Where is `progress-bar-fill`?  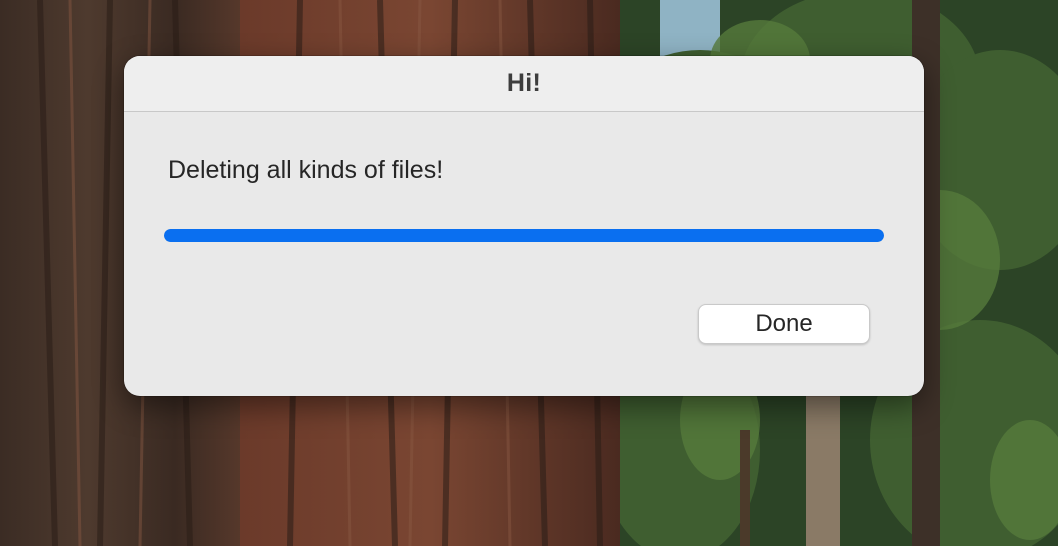
progress-bar-fill is located at coordinates (524, 235).